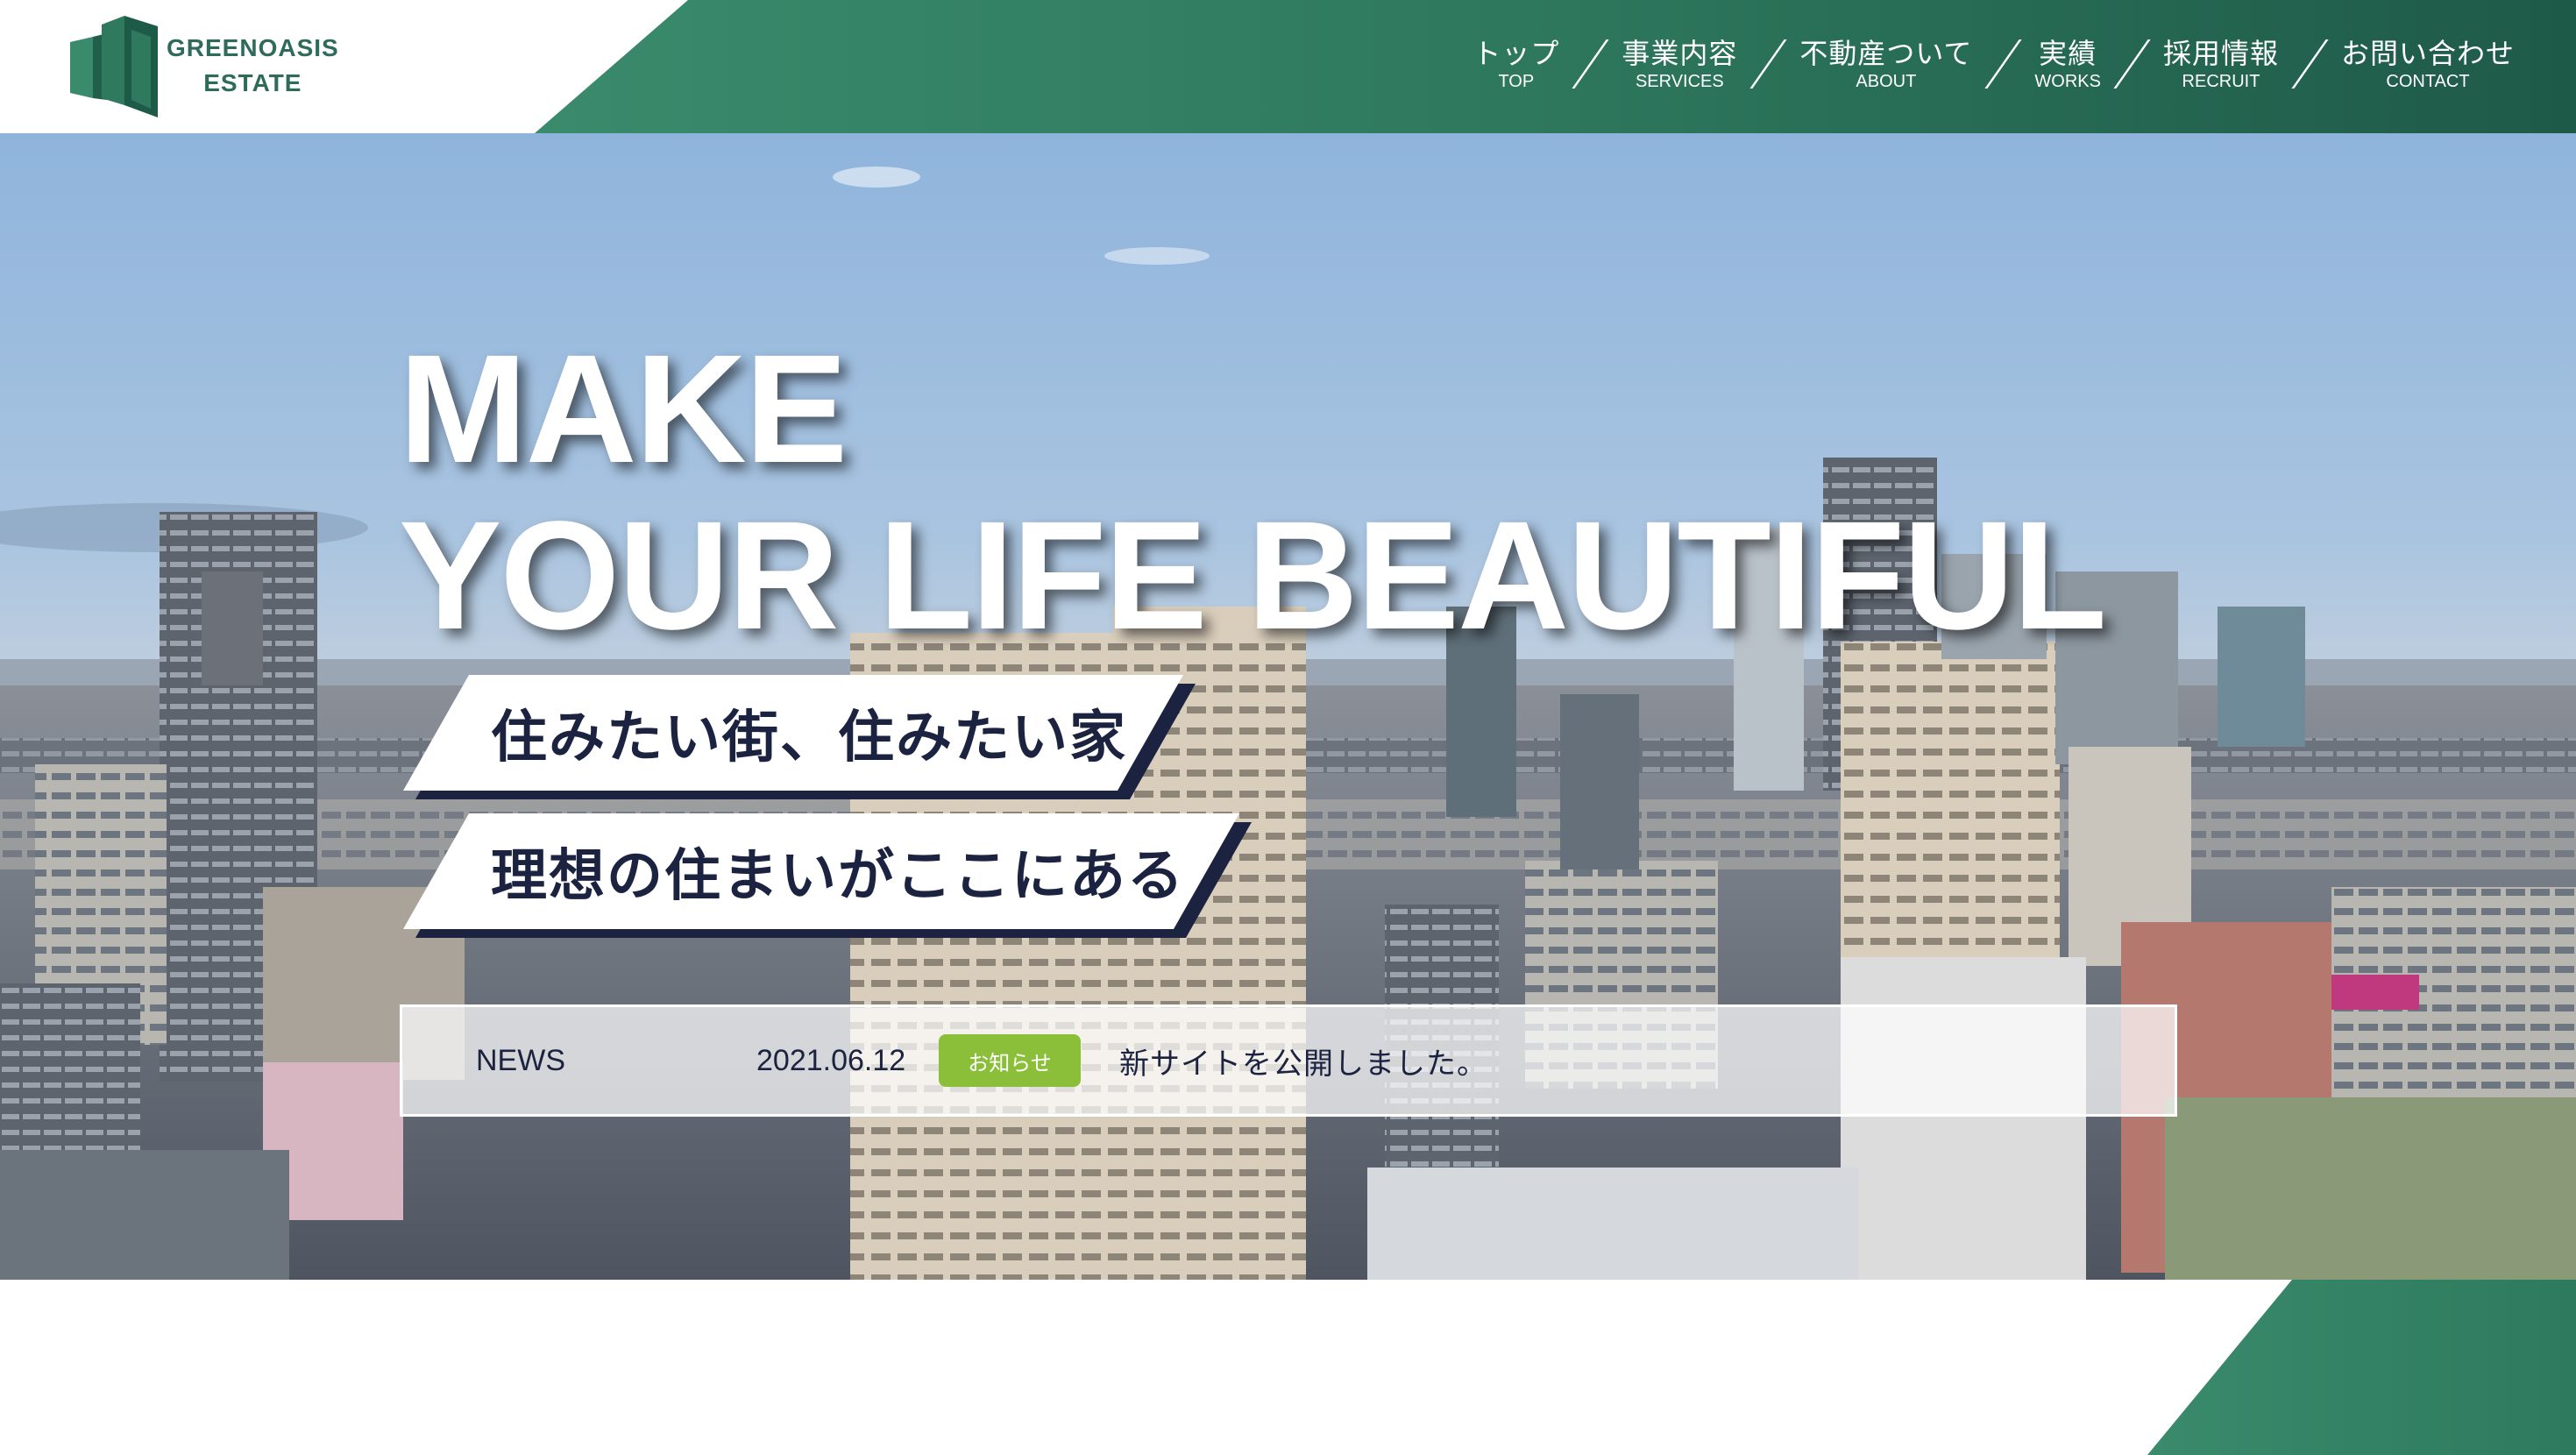 The height and width of the screenshot is (1455, 2576). What do you see at coordinates (253, 66) in the screenshot?
I see `brand-name: GREENOASIS ESTATE` at bounding box center [253, 66].